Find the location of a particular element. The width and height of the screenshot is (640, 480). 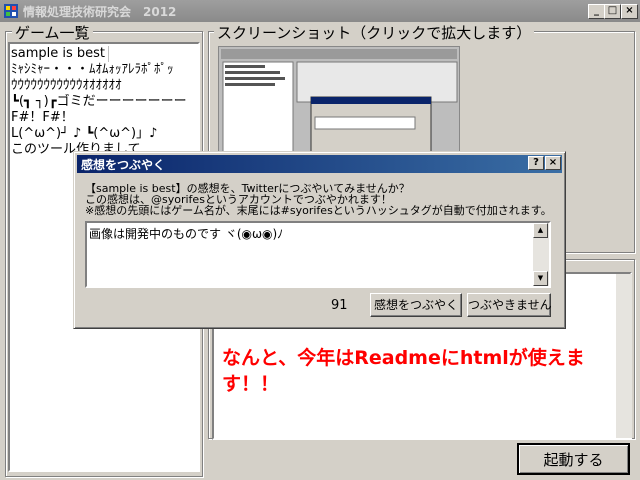

list-item: F#！F#！ is located at coordinates (104, 118).